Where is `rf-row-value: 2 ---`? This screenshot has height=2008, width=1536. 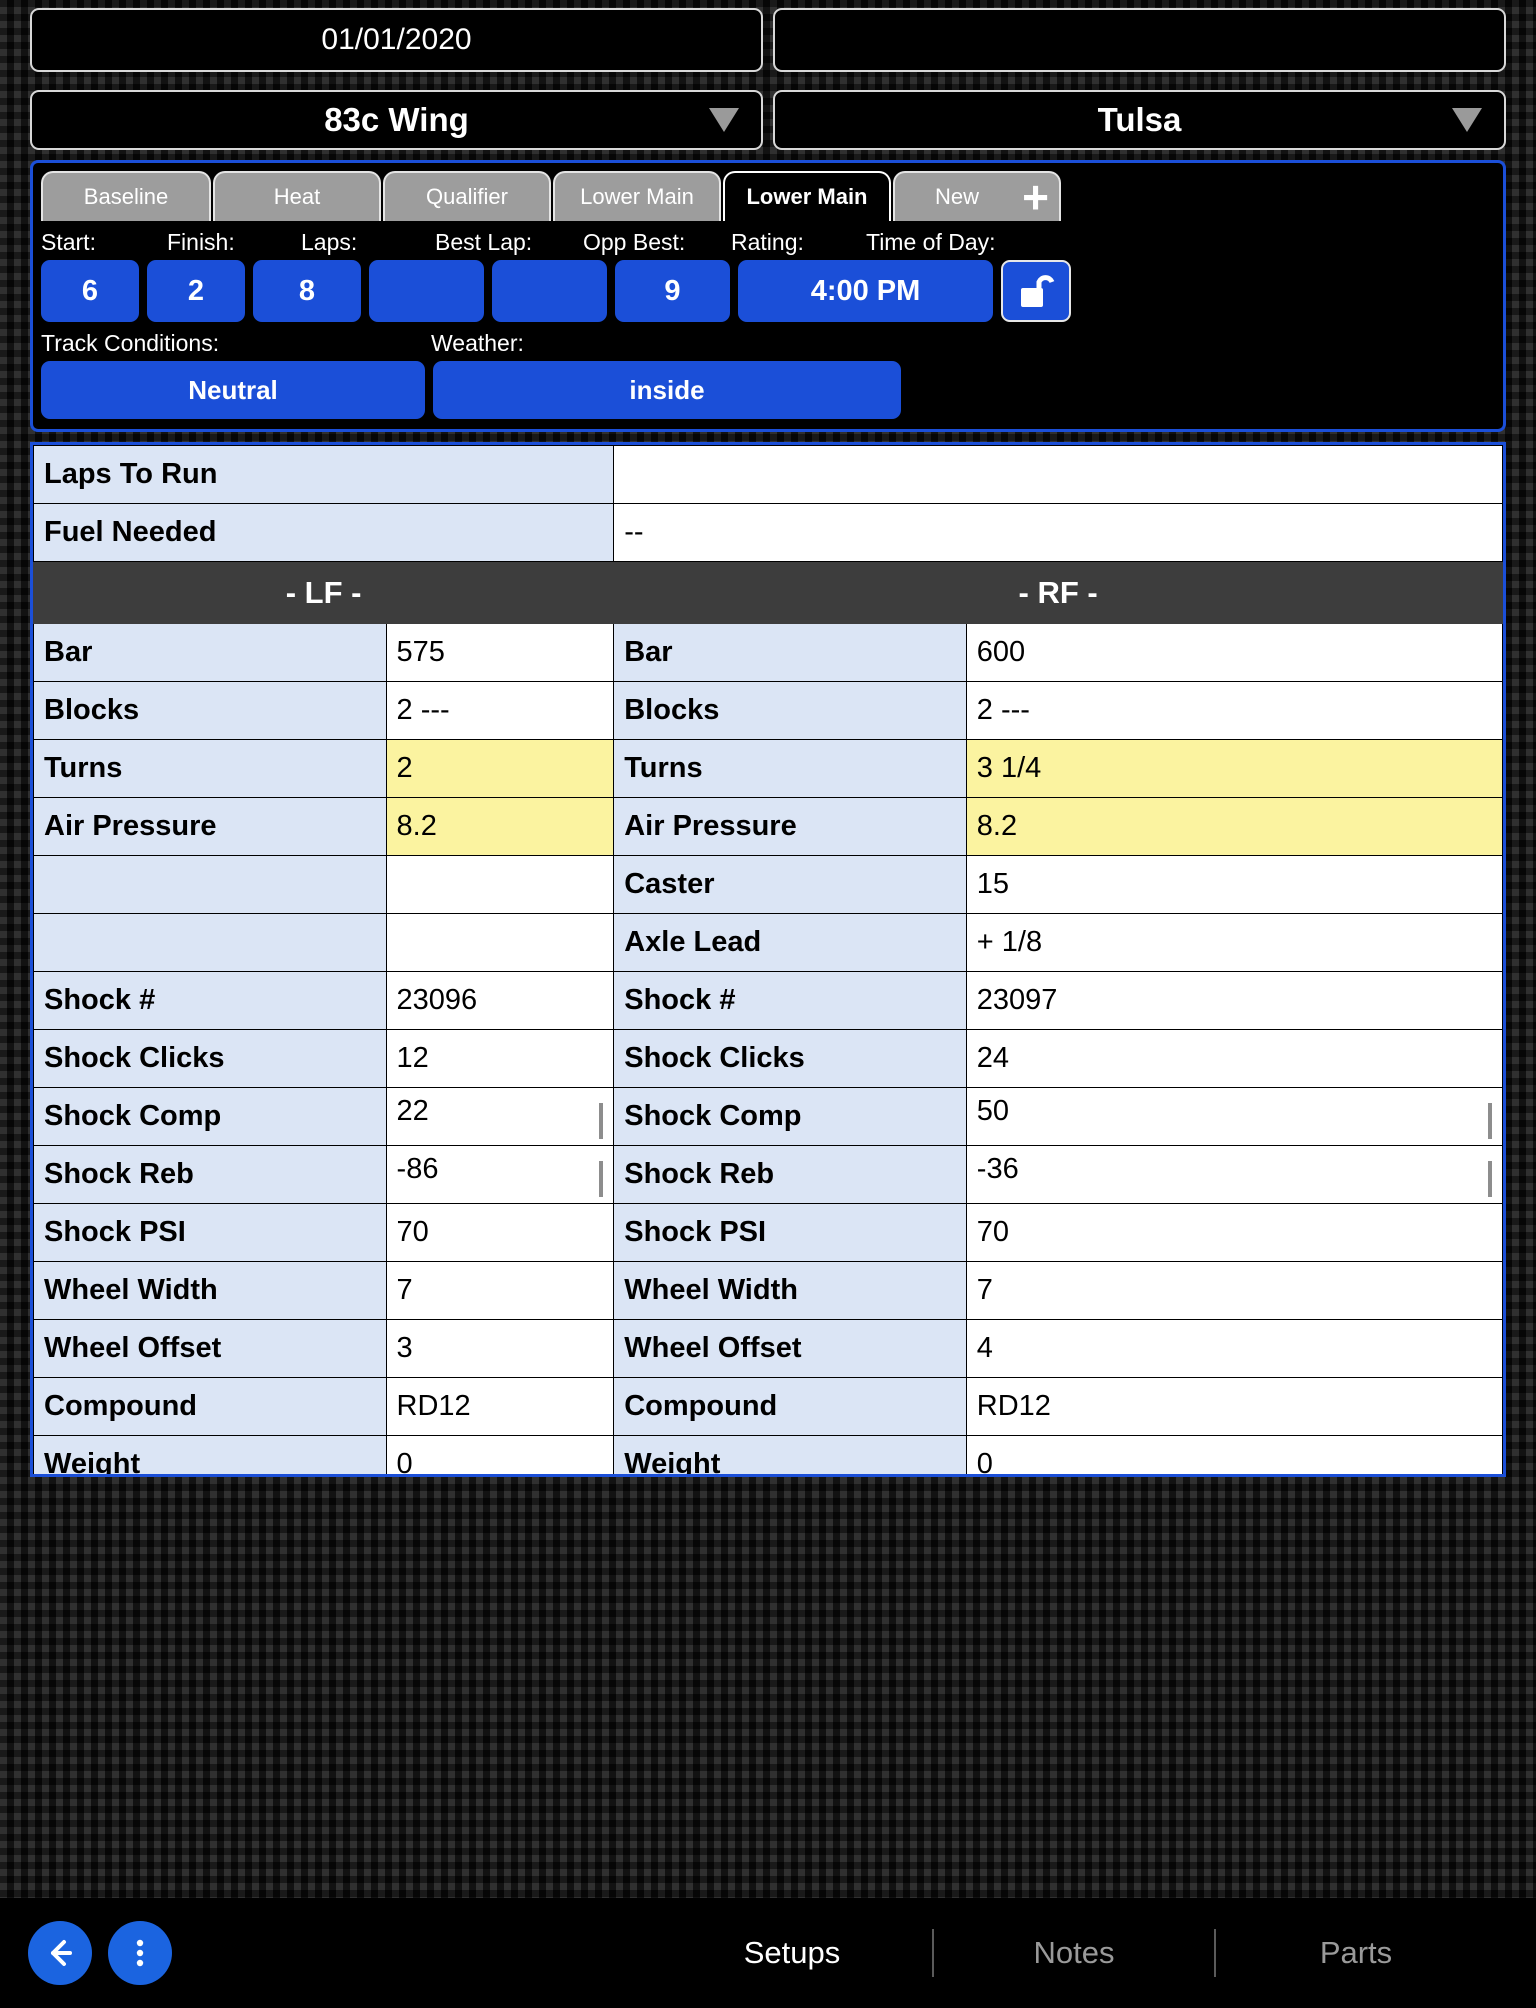
rf-row-value: 2 --- is located at coordinates (1234, 710).